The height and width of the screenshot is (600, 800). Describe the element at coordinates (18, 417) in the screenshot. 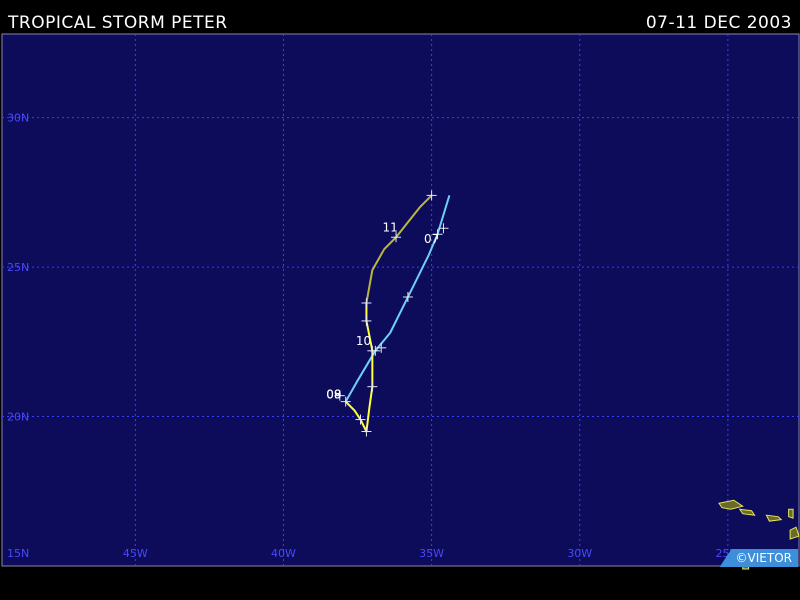

I see `latitude-label: 20N` at that location.